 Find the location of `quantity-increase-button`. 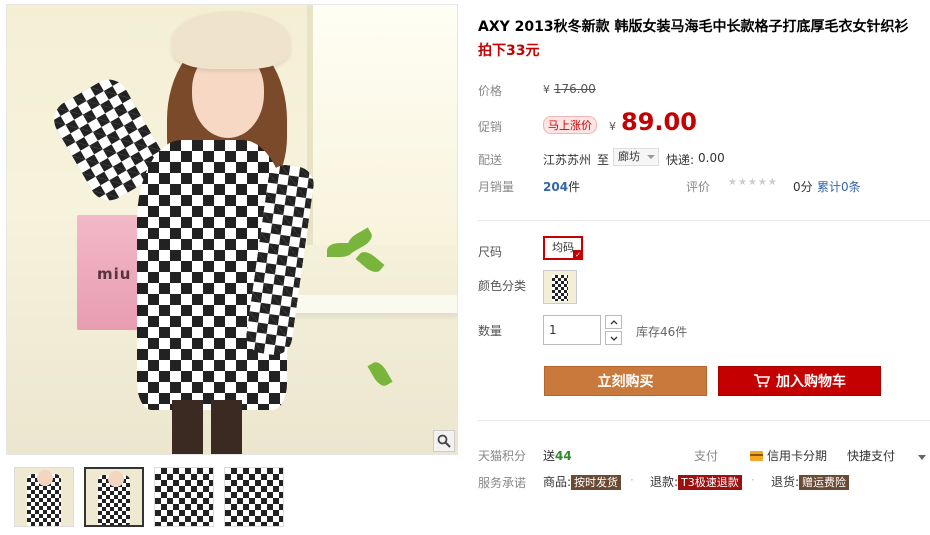

quantity-increase-button is located at coordinates (613, 322).